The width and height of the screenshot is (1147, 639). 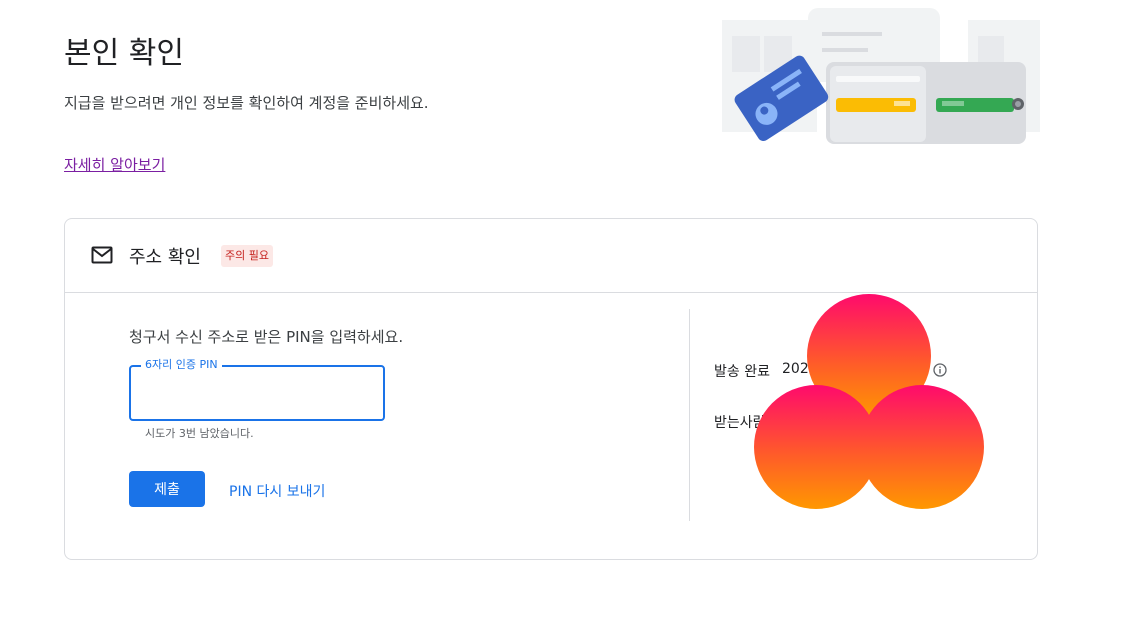 I want to click on trefoil-logo-overlay, so click(x=869, y=401).